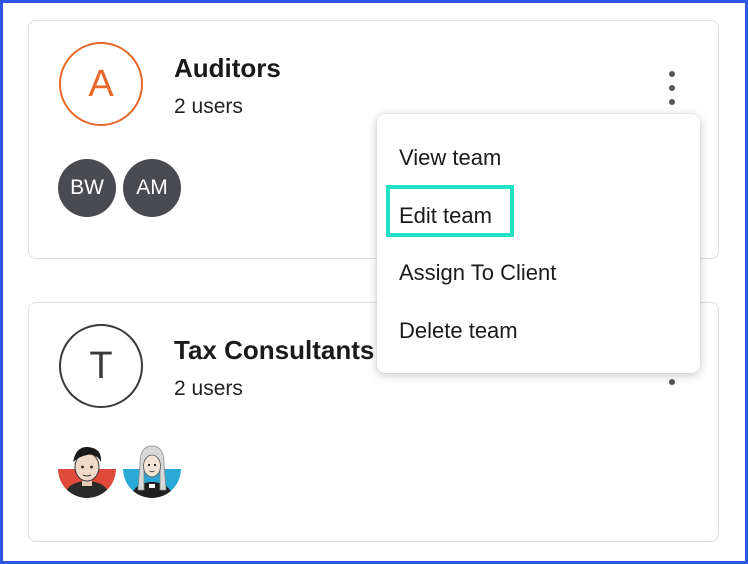 This screenshot has height=564, width=748. What do you see at coordinates (450, 158) in the screenshot?
I see `menu-item-view-team: View team` at bounding box center [450, 158].